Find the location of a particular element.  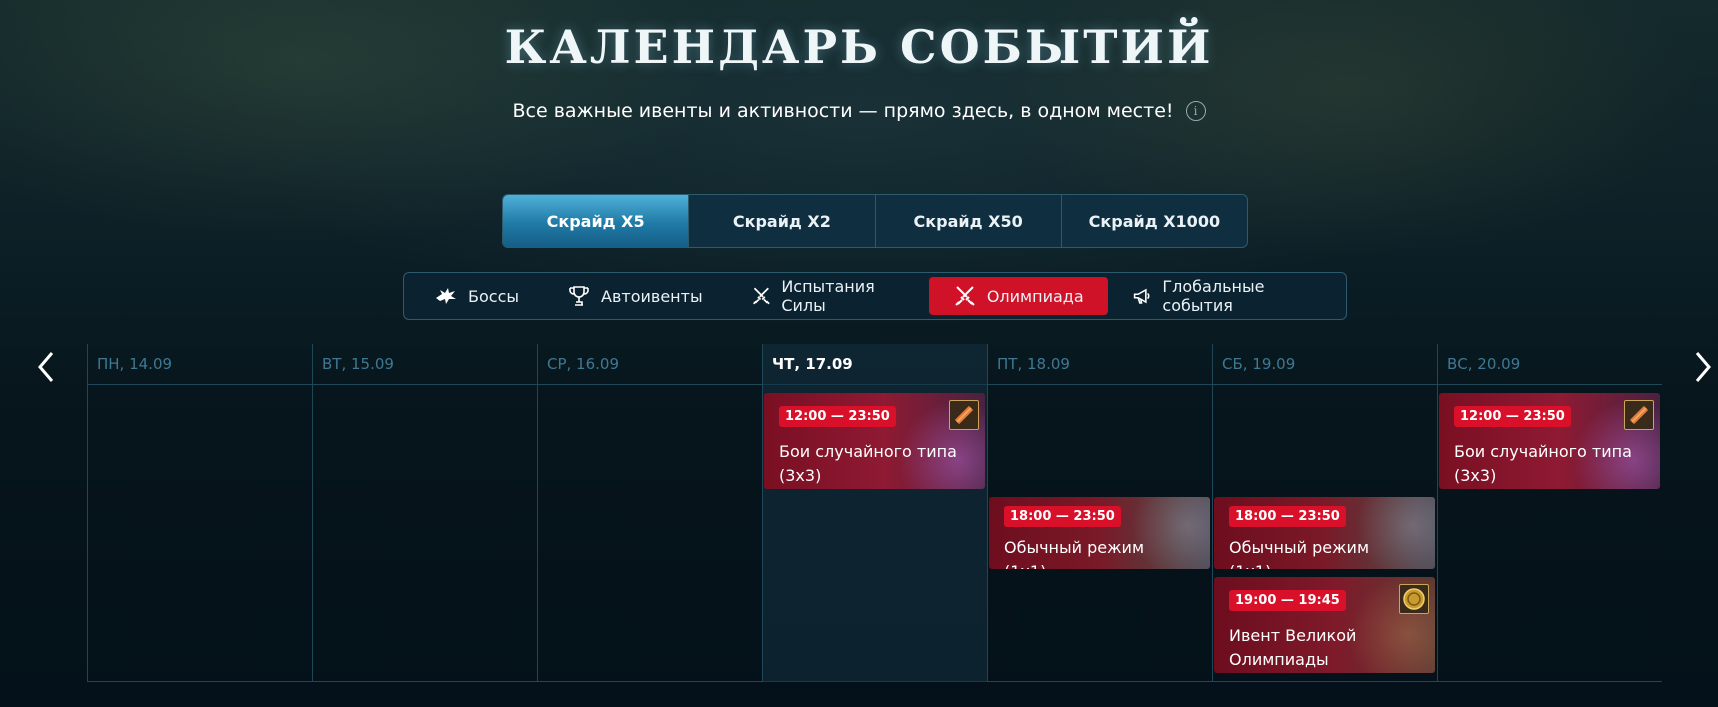

day-header: ЧТ, 17.09 is located at coordinates (812, 364).